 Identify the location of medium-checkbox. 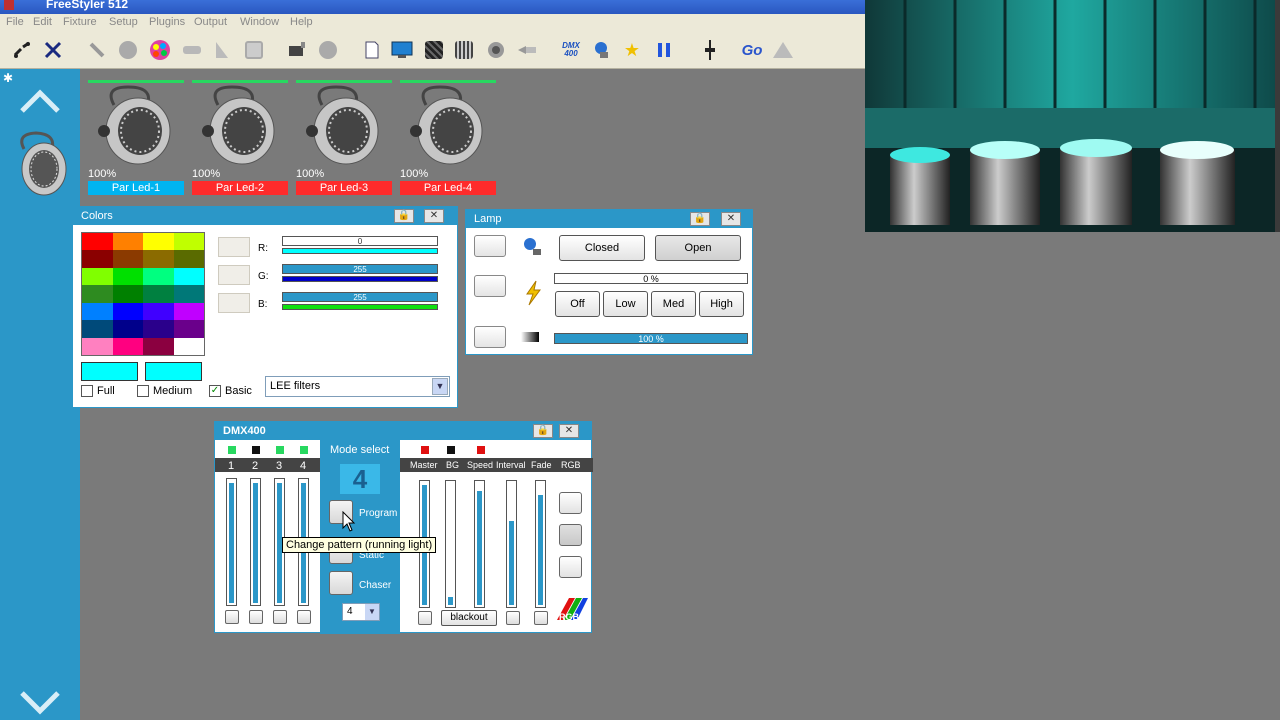
(143, 391).